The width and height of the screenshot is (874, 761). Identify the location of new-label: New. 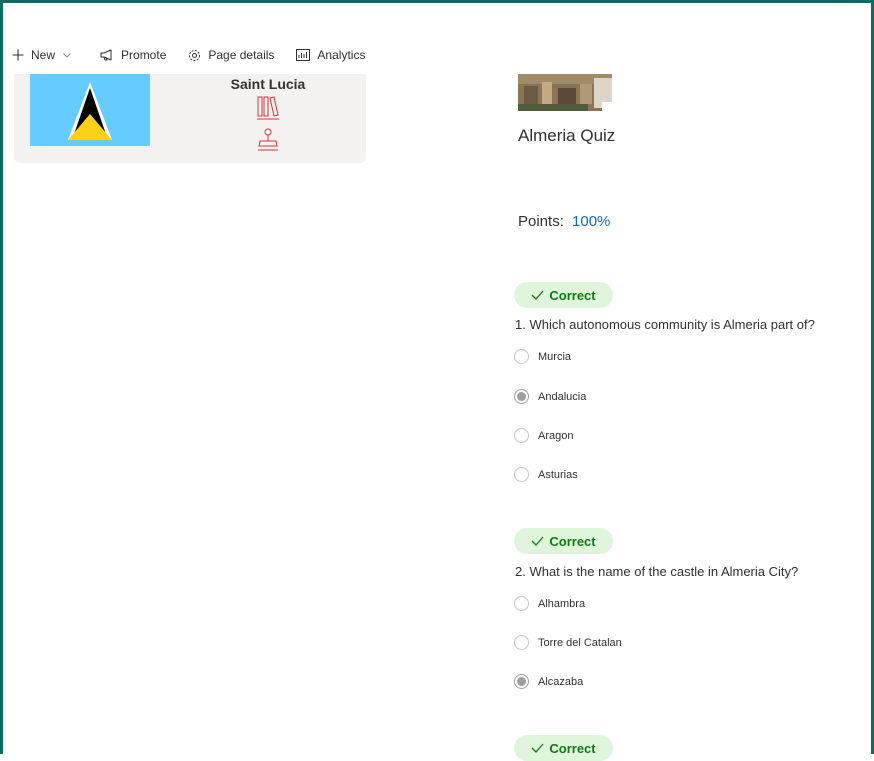
(43, 55).